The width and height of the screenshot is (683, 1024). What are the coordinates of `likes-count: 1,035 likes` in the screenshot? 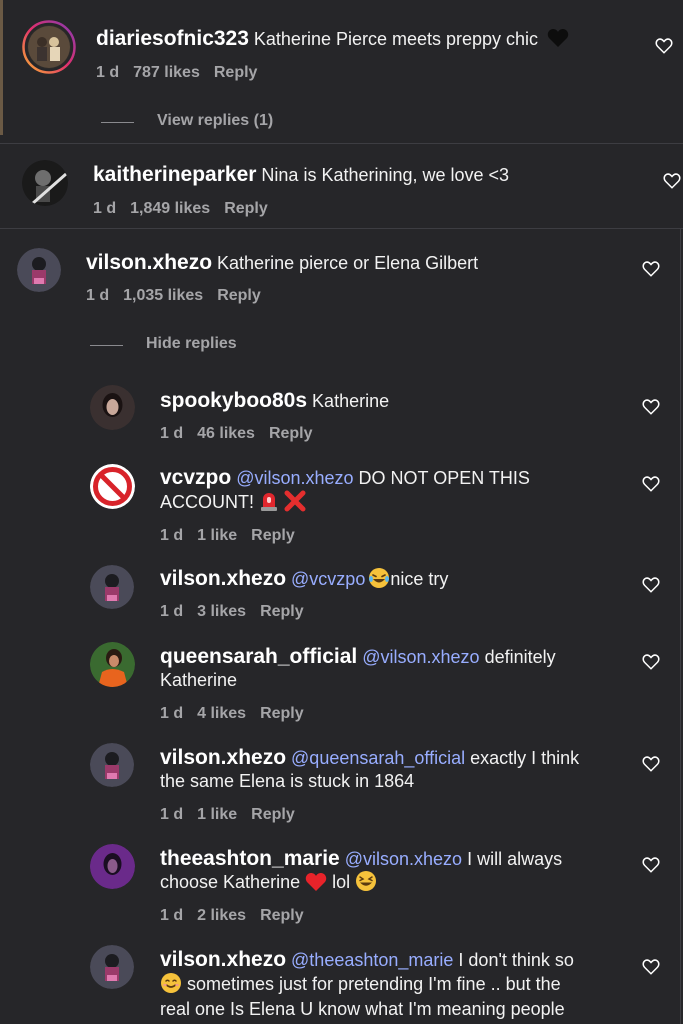 It's located at (163, 295).